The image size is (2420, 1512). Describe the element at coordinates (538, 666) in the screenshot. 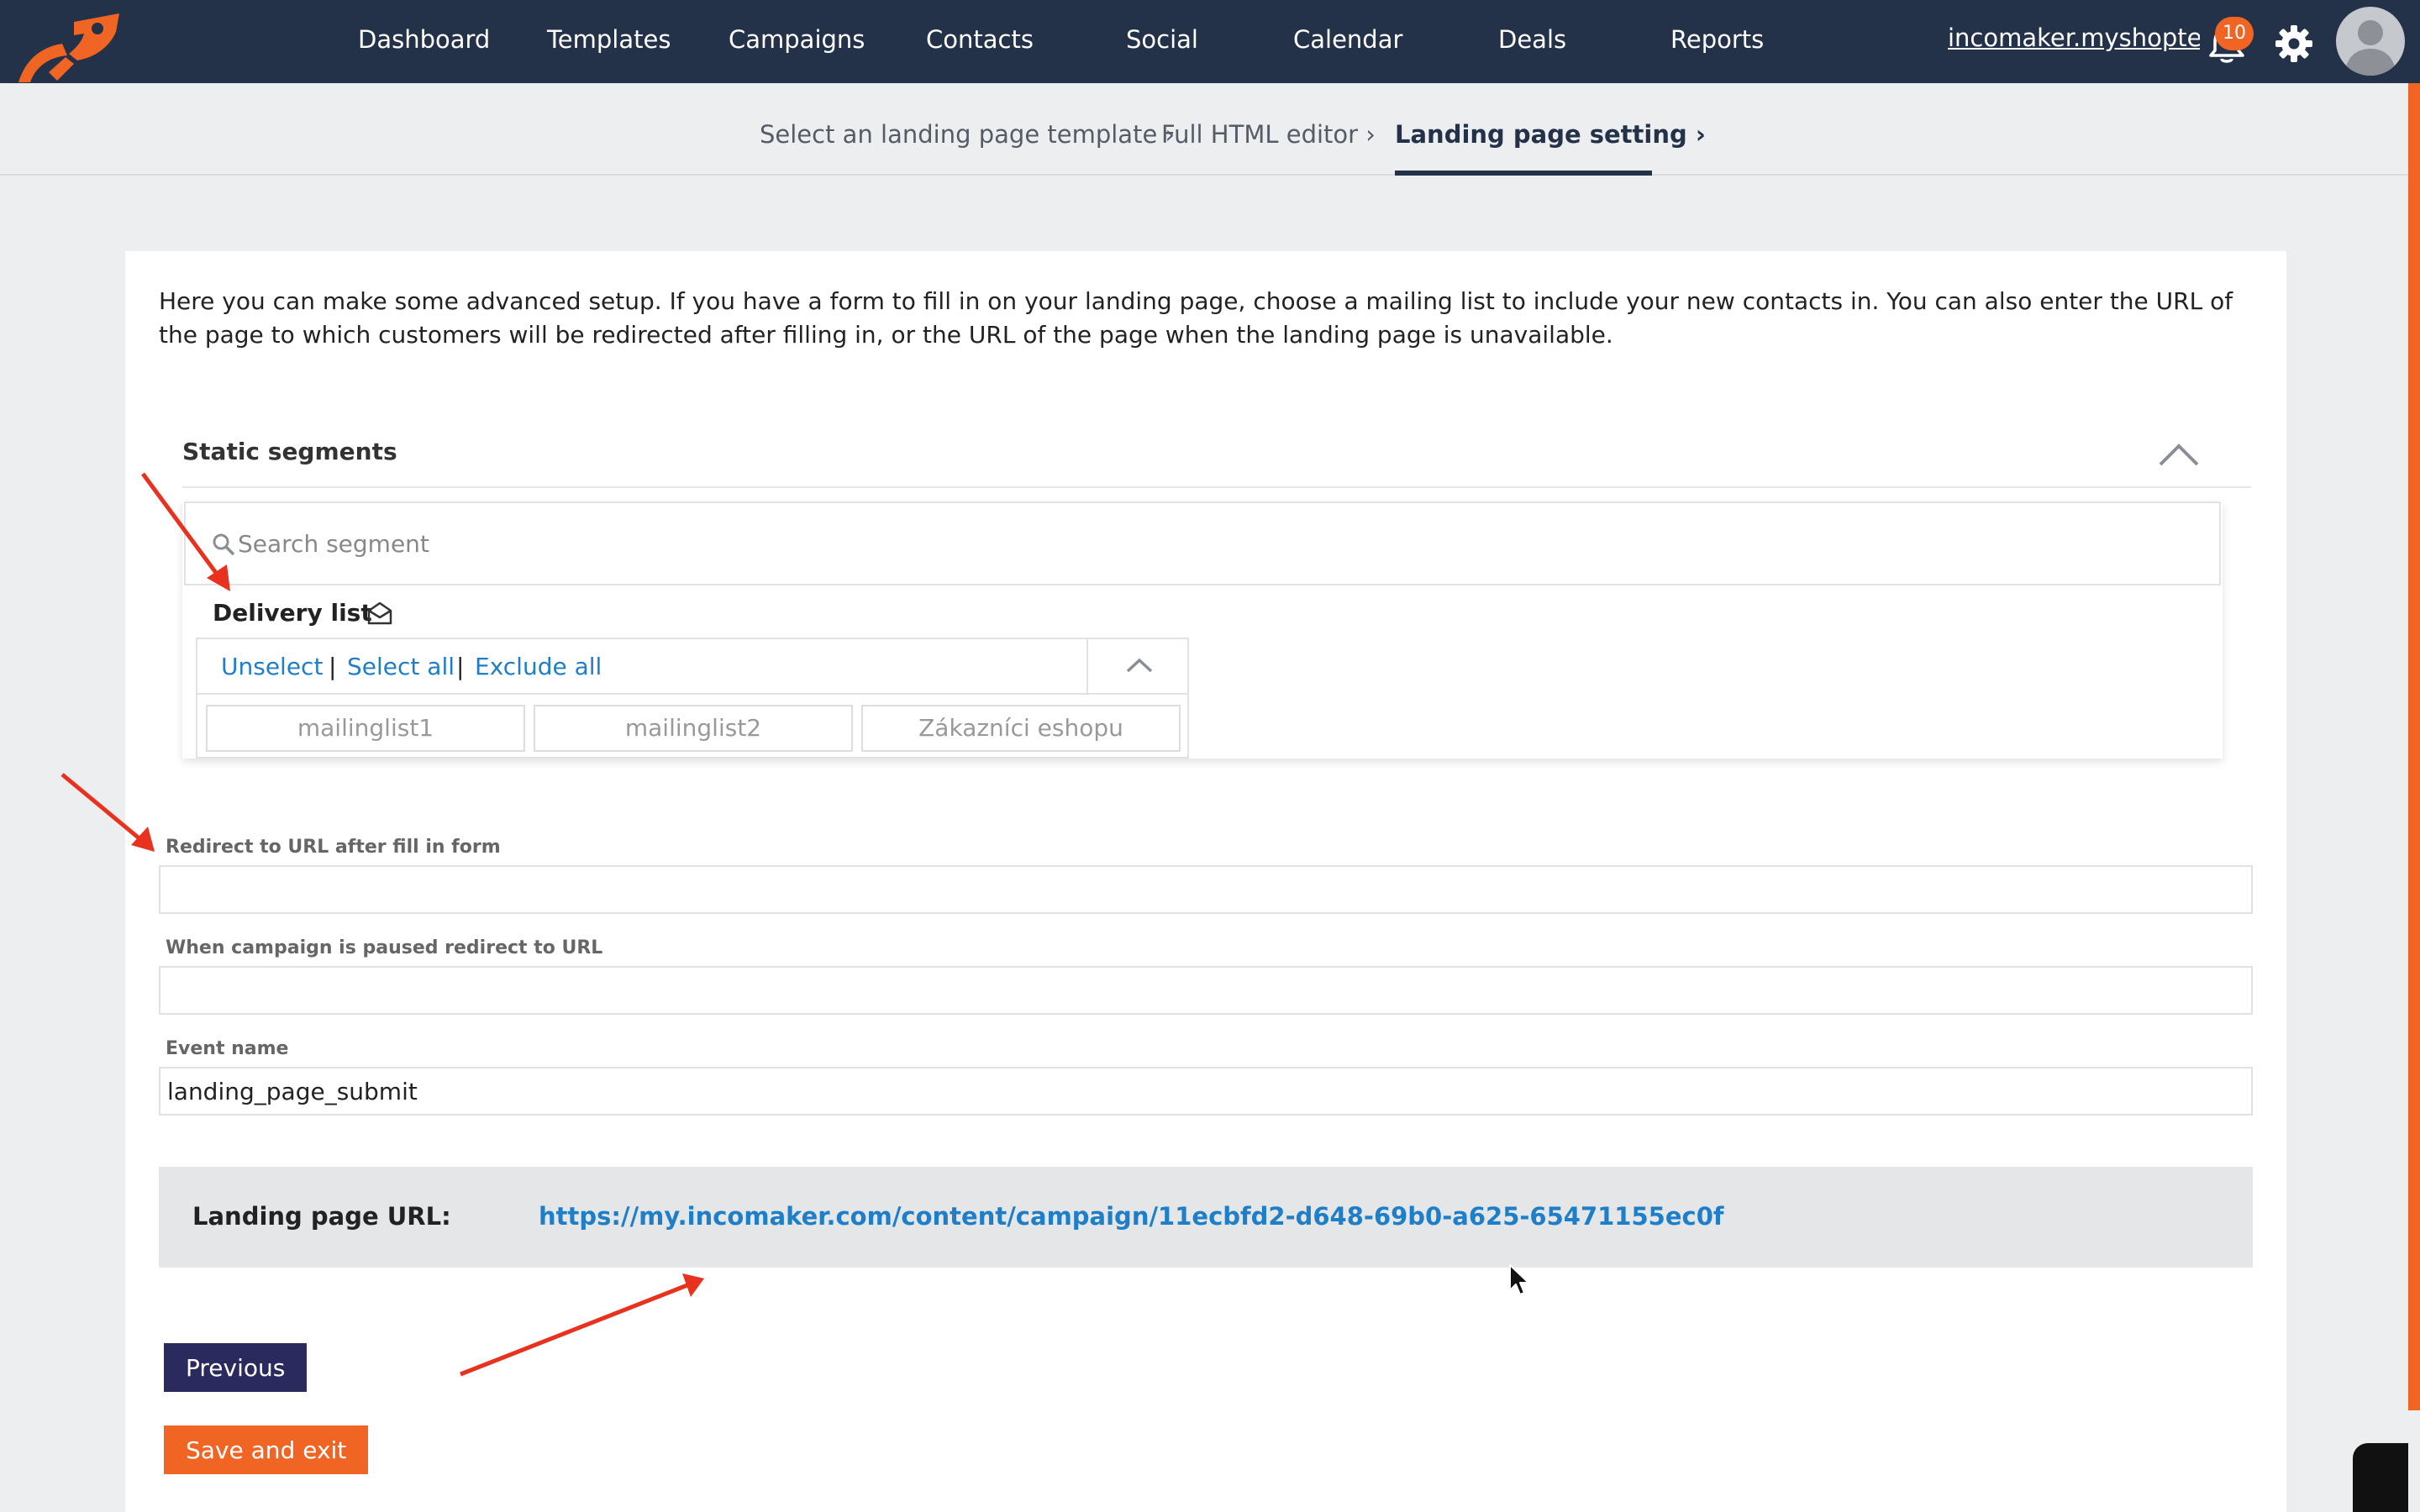

I see `exclude-all-link: Exclude all` at that location.